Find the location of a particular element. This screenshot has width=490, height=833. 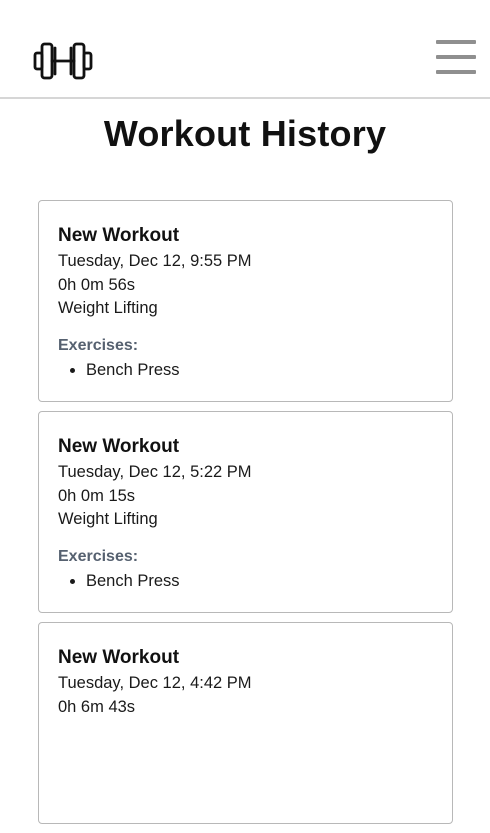

top-navbar is located at coordinates (245, 49).